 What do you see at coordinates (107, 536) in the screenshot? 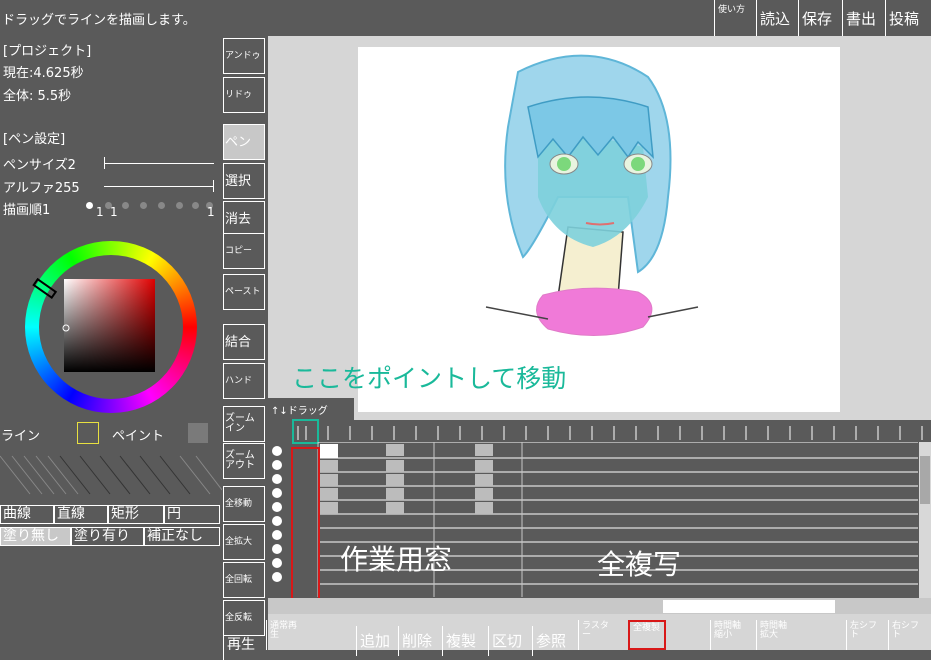
I see `fill-on: 塗り有り` at bounding box center [107, 536].